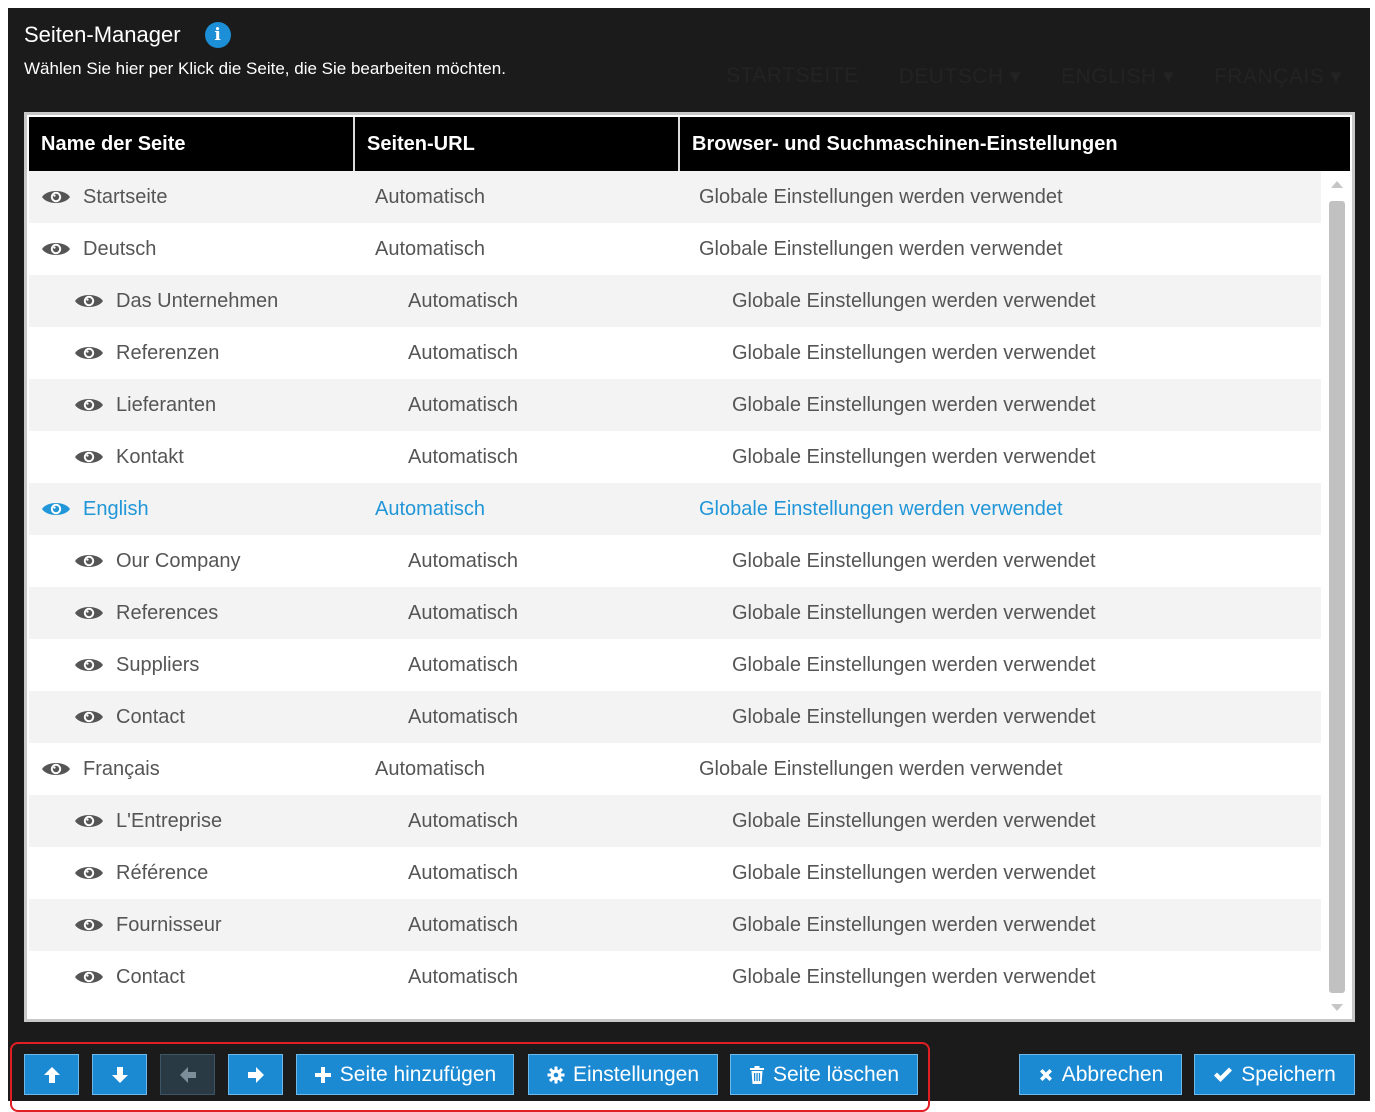 The height and width of the screenshot is (1112, 1375). Describe the element at coordinates (824, 1074) in the screenshot. I see `delete-page-button: Seite löschen` at that location.